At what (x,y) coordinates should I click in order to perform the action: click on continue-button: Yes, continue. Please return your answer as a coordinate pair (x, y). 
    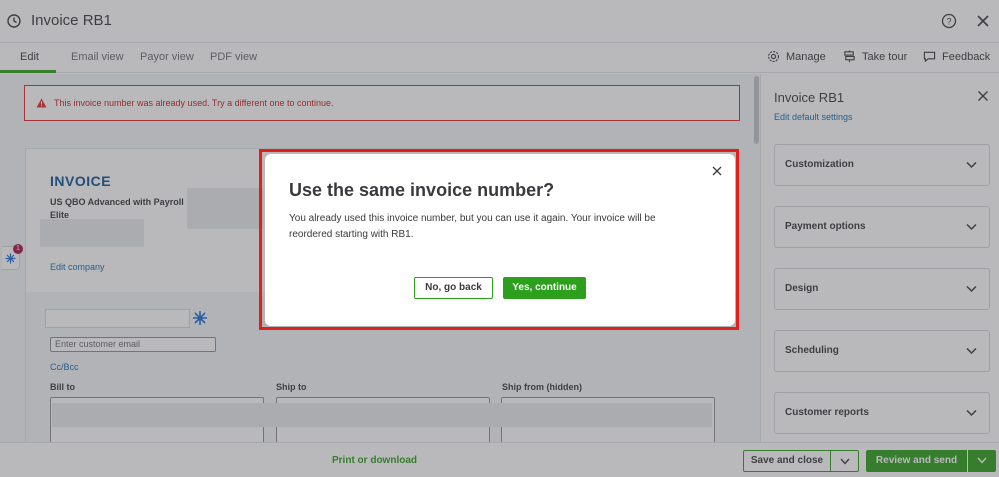
    Looking at the image, I should click on (544, 288).